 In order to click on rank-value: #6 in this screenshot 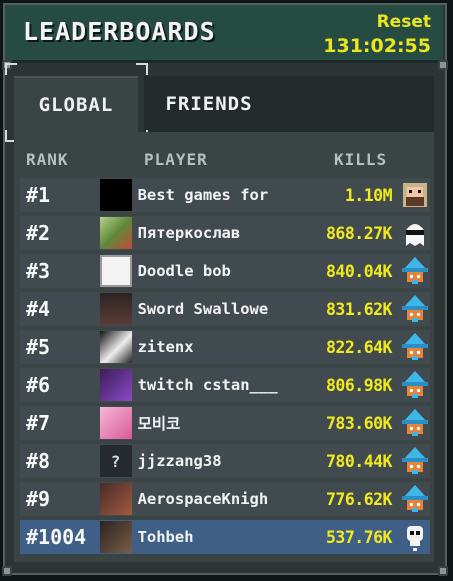, I will do `click(38, 385)`.